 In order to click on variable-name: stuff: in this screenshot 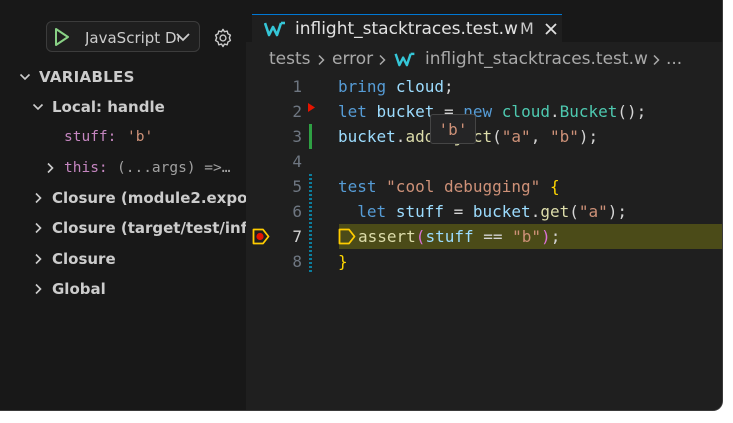, I will do `click(90, 137)`.